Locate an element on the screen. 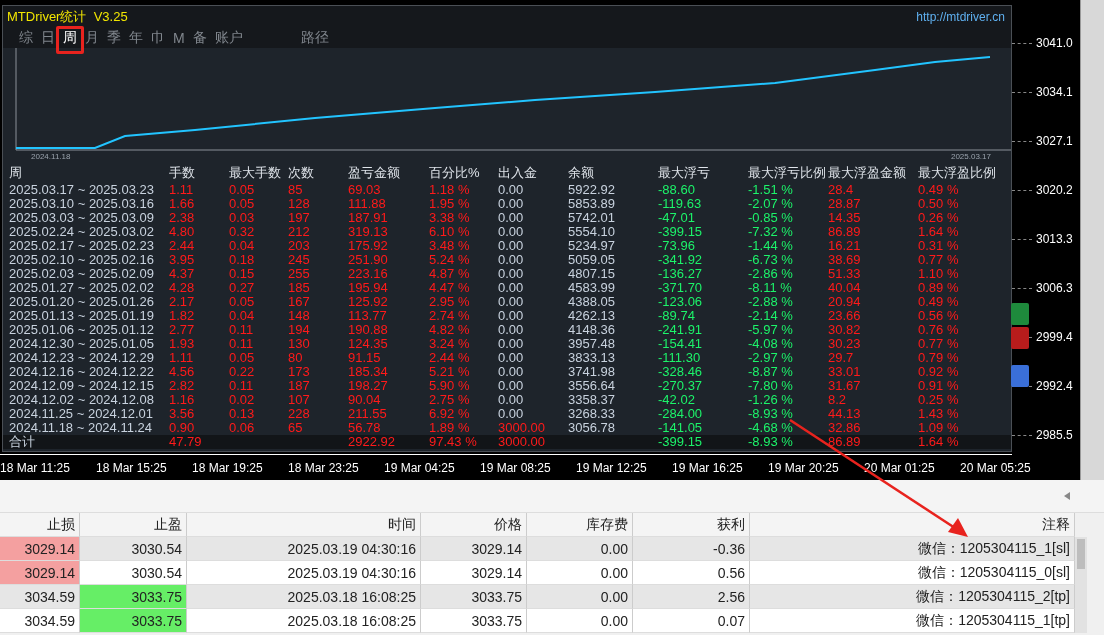 The width and height of the screenshot is (1104, 635). table-cell-text: 4807.15 is located at coordinates (592, 274).